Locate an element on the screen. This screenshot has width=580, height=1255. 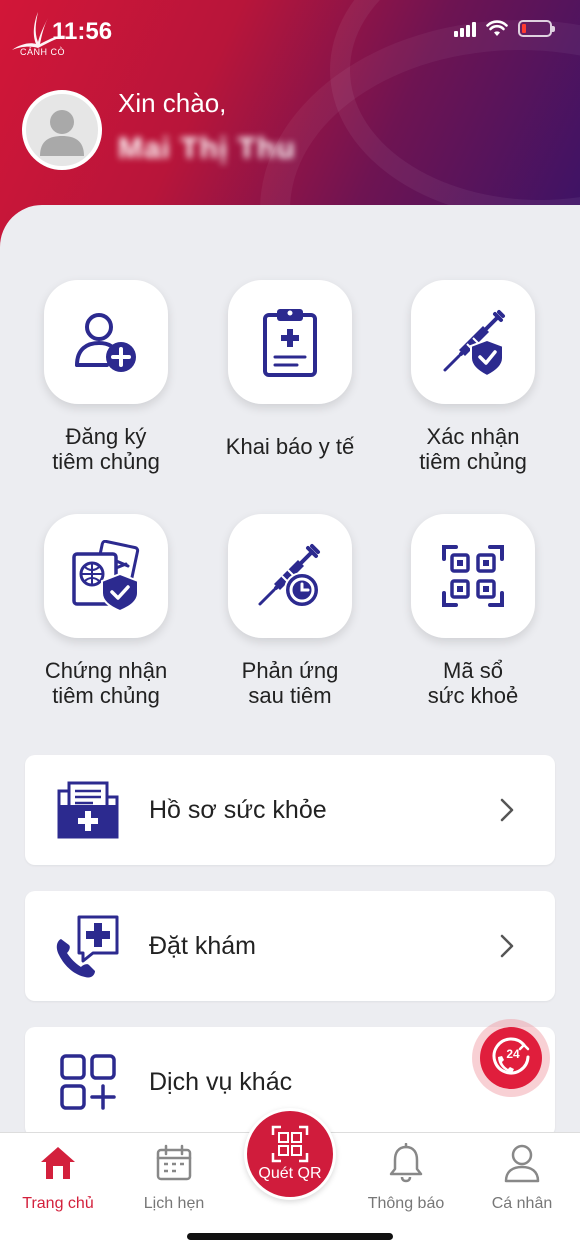
status-bar: CÁNH CÒ 11:56 is located at coordinates (290, 30).